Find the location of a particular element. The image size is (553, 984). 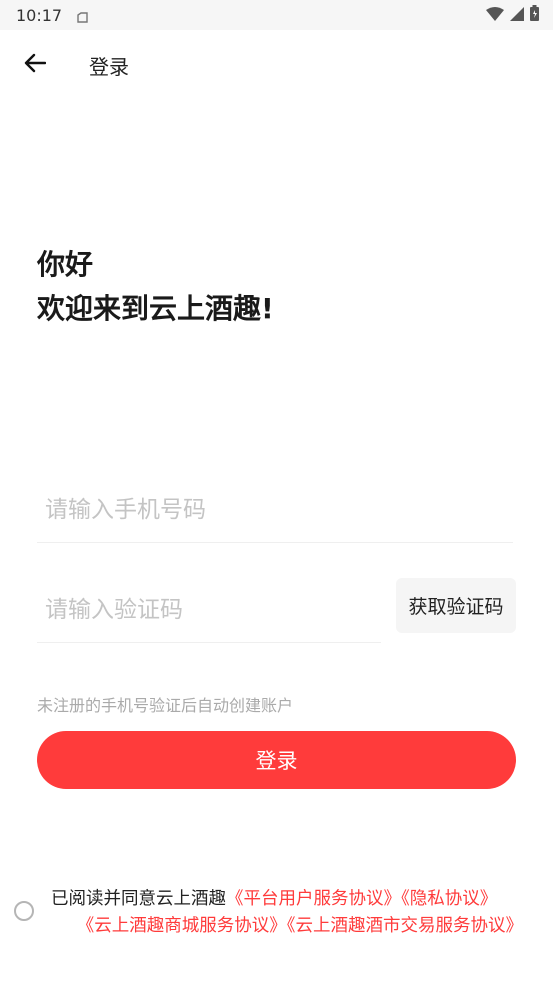

notification-icon is located at coordinates (82, 15).